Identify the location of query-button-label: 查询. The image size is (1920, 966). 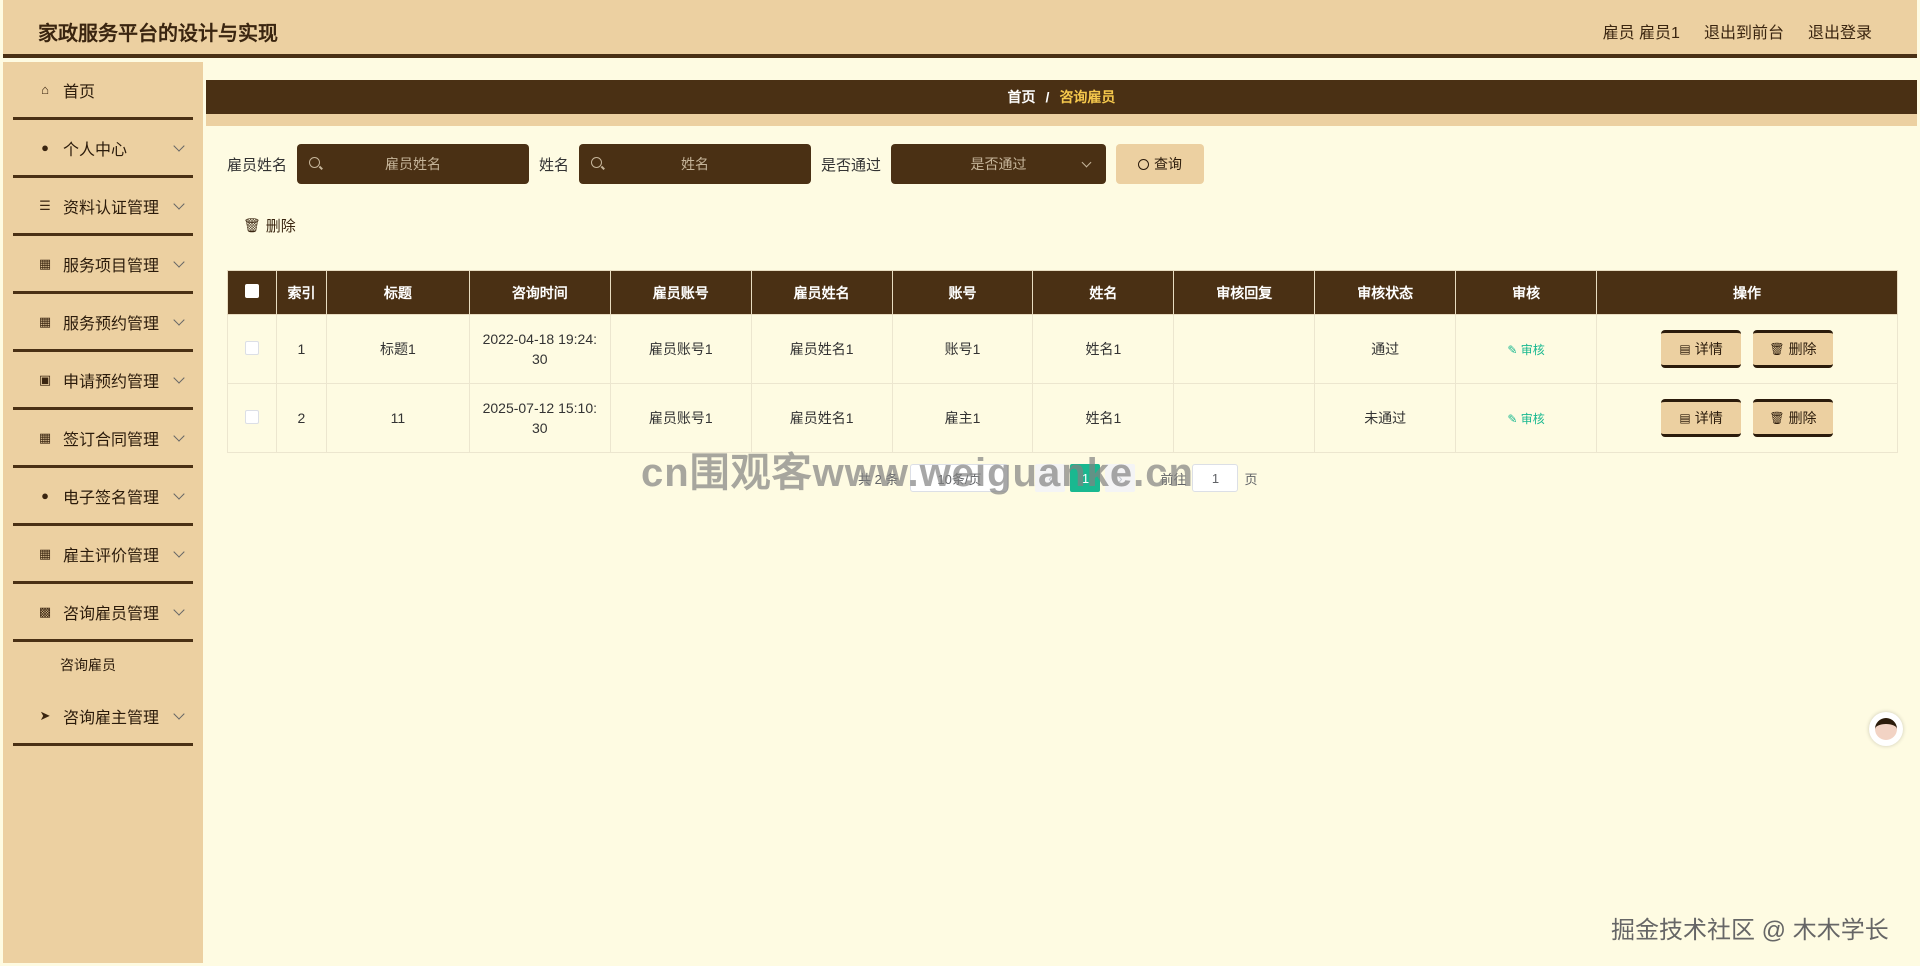
(1168, 164).